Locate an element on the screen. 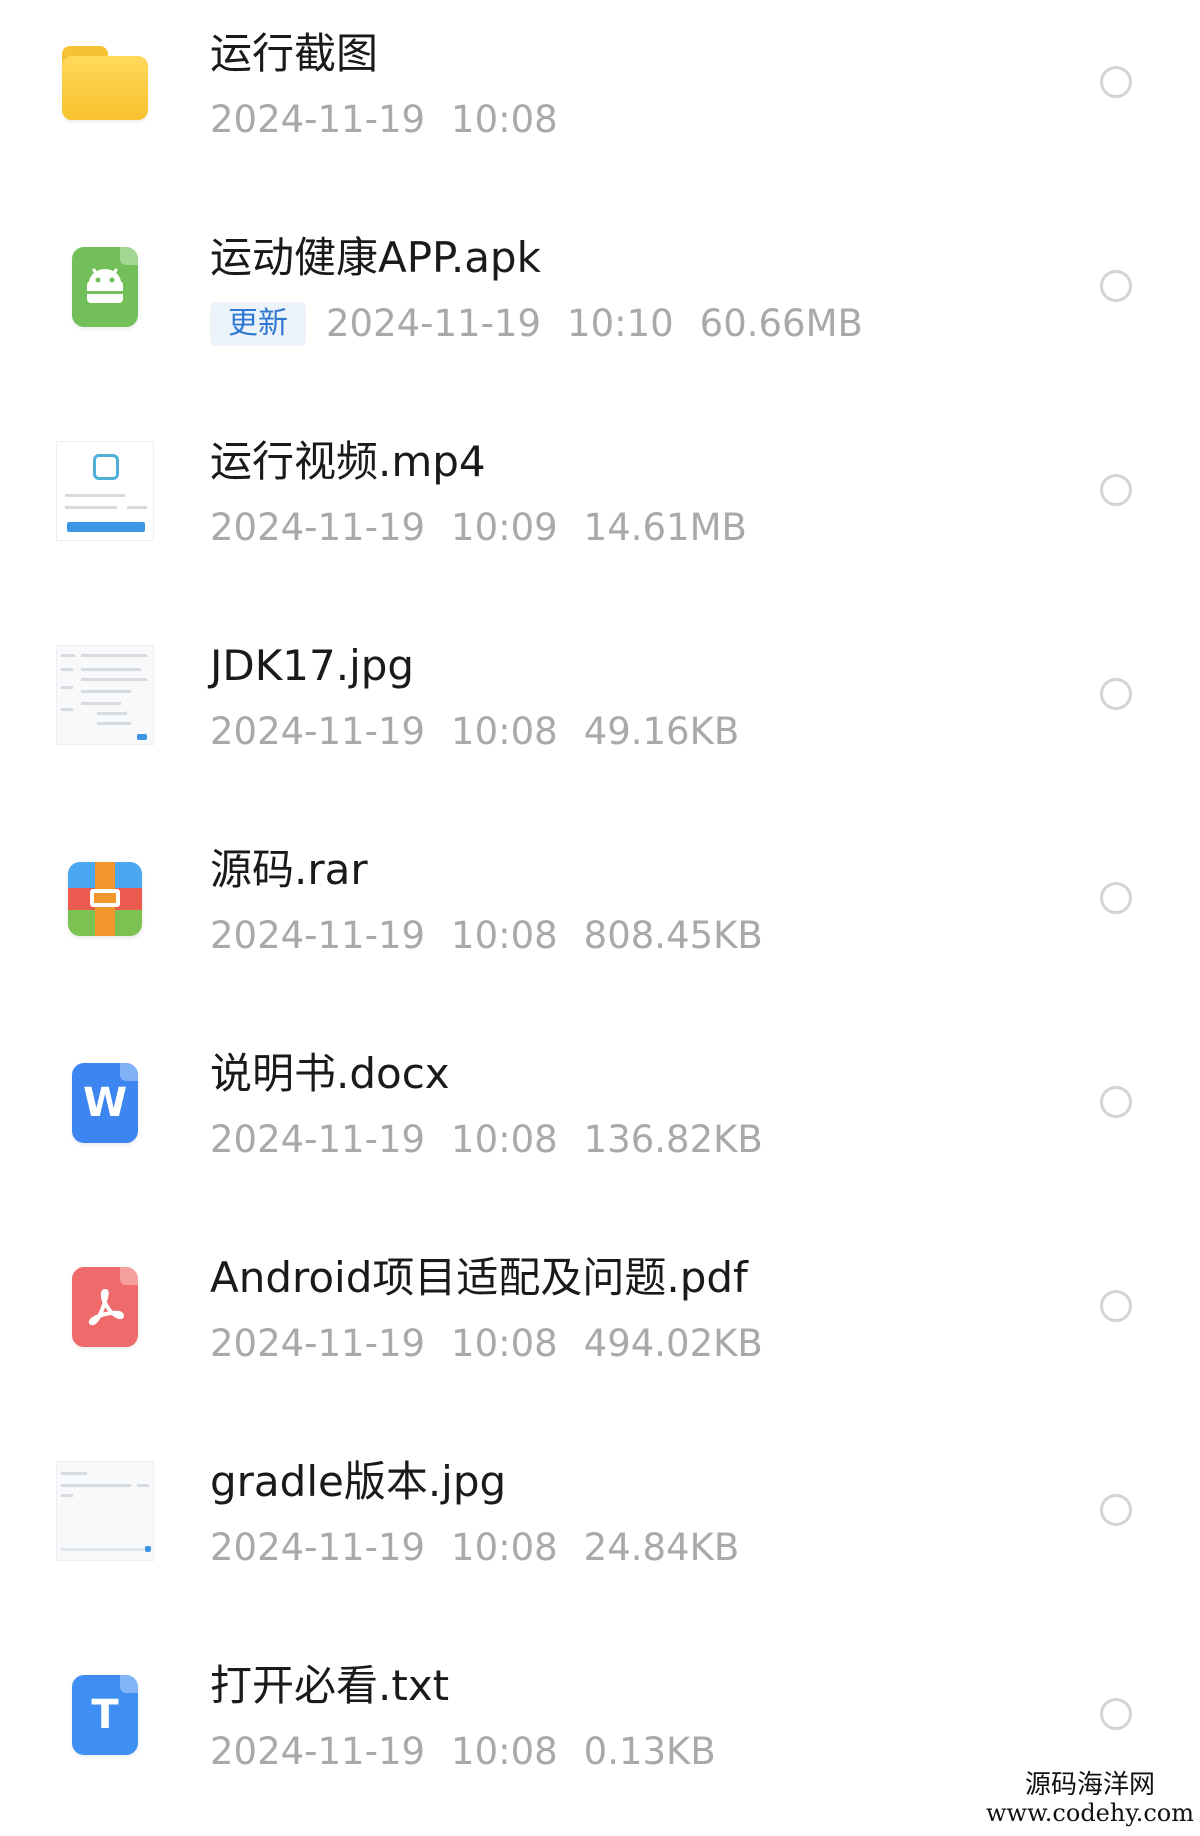 This screenshot has height=1836, width=1200. file-size: 14.61MB is located at coordinates (665, 527).